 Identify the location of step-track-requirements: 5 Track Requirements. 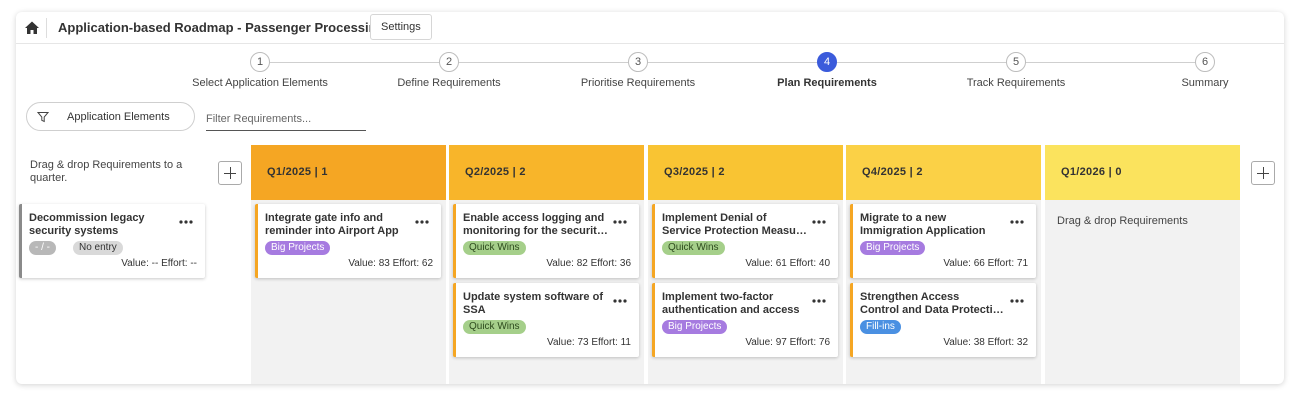
(1016, 70).